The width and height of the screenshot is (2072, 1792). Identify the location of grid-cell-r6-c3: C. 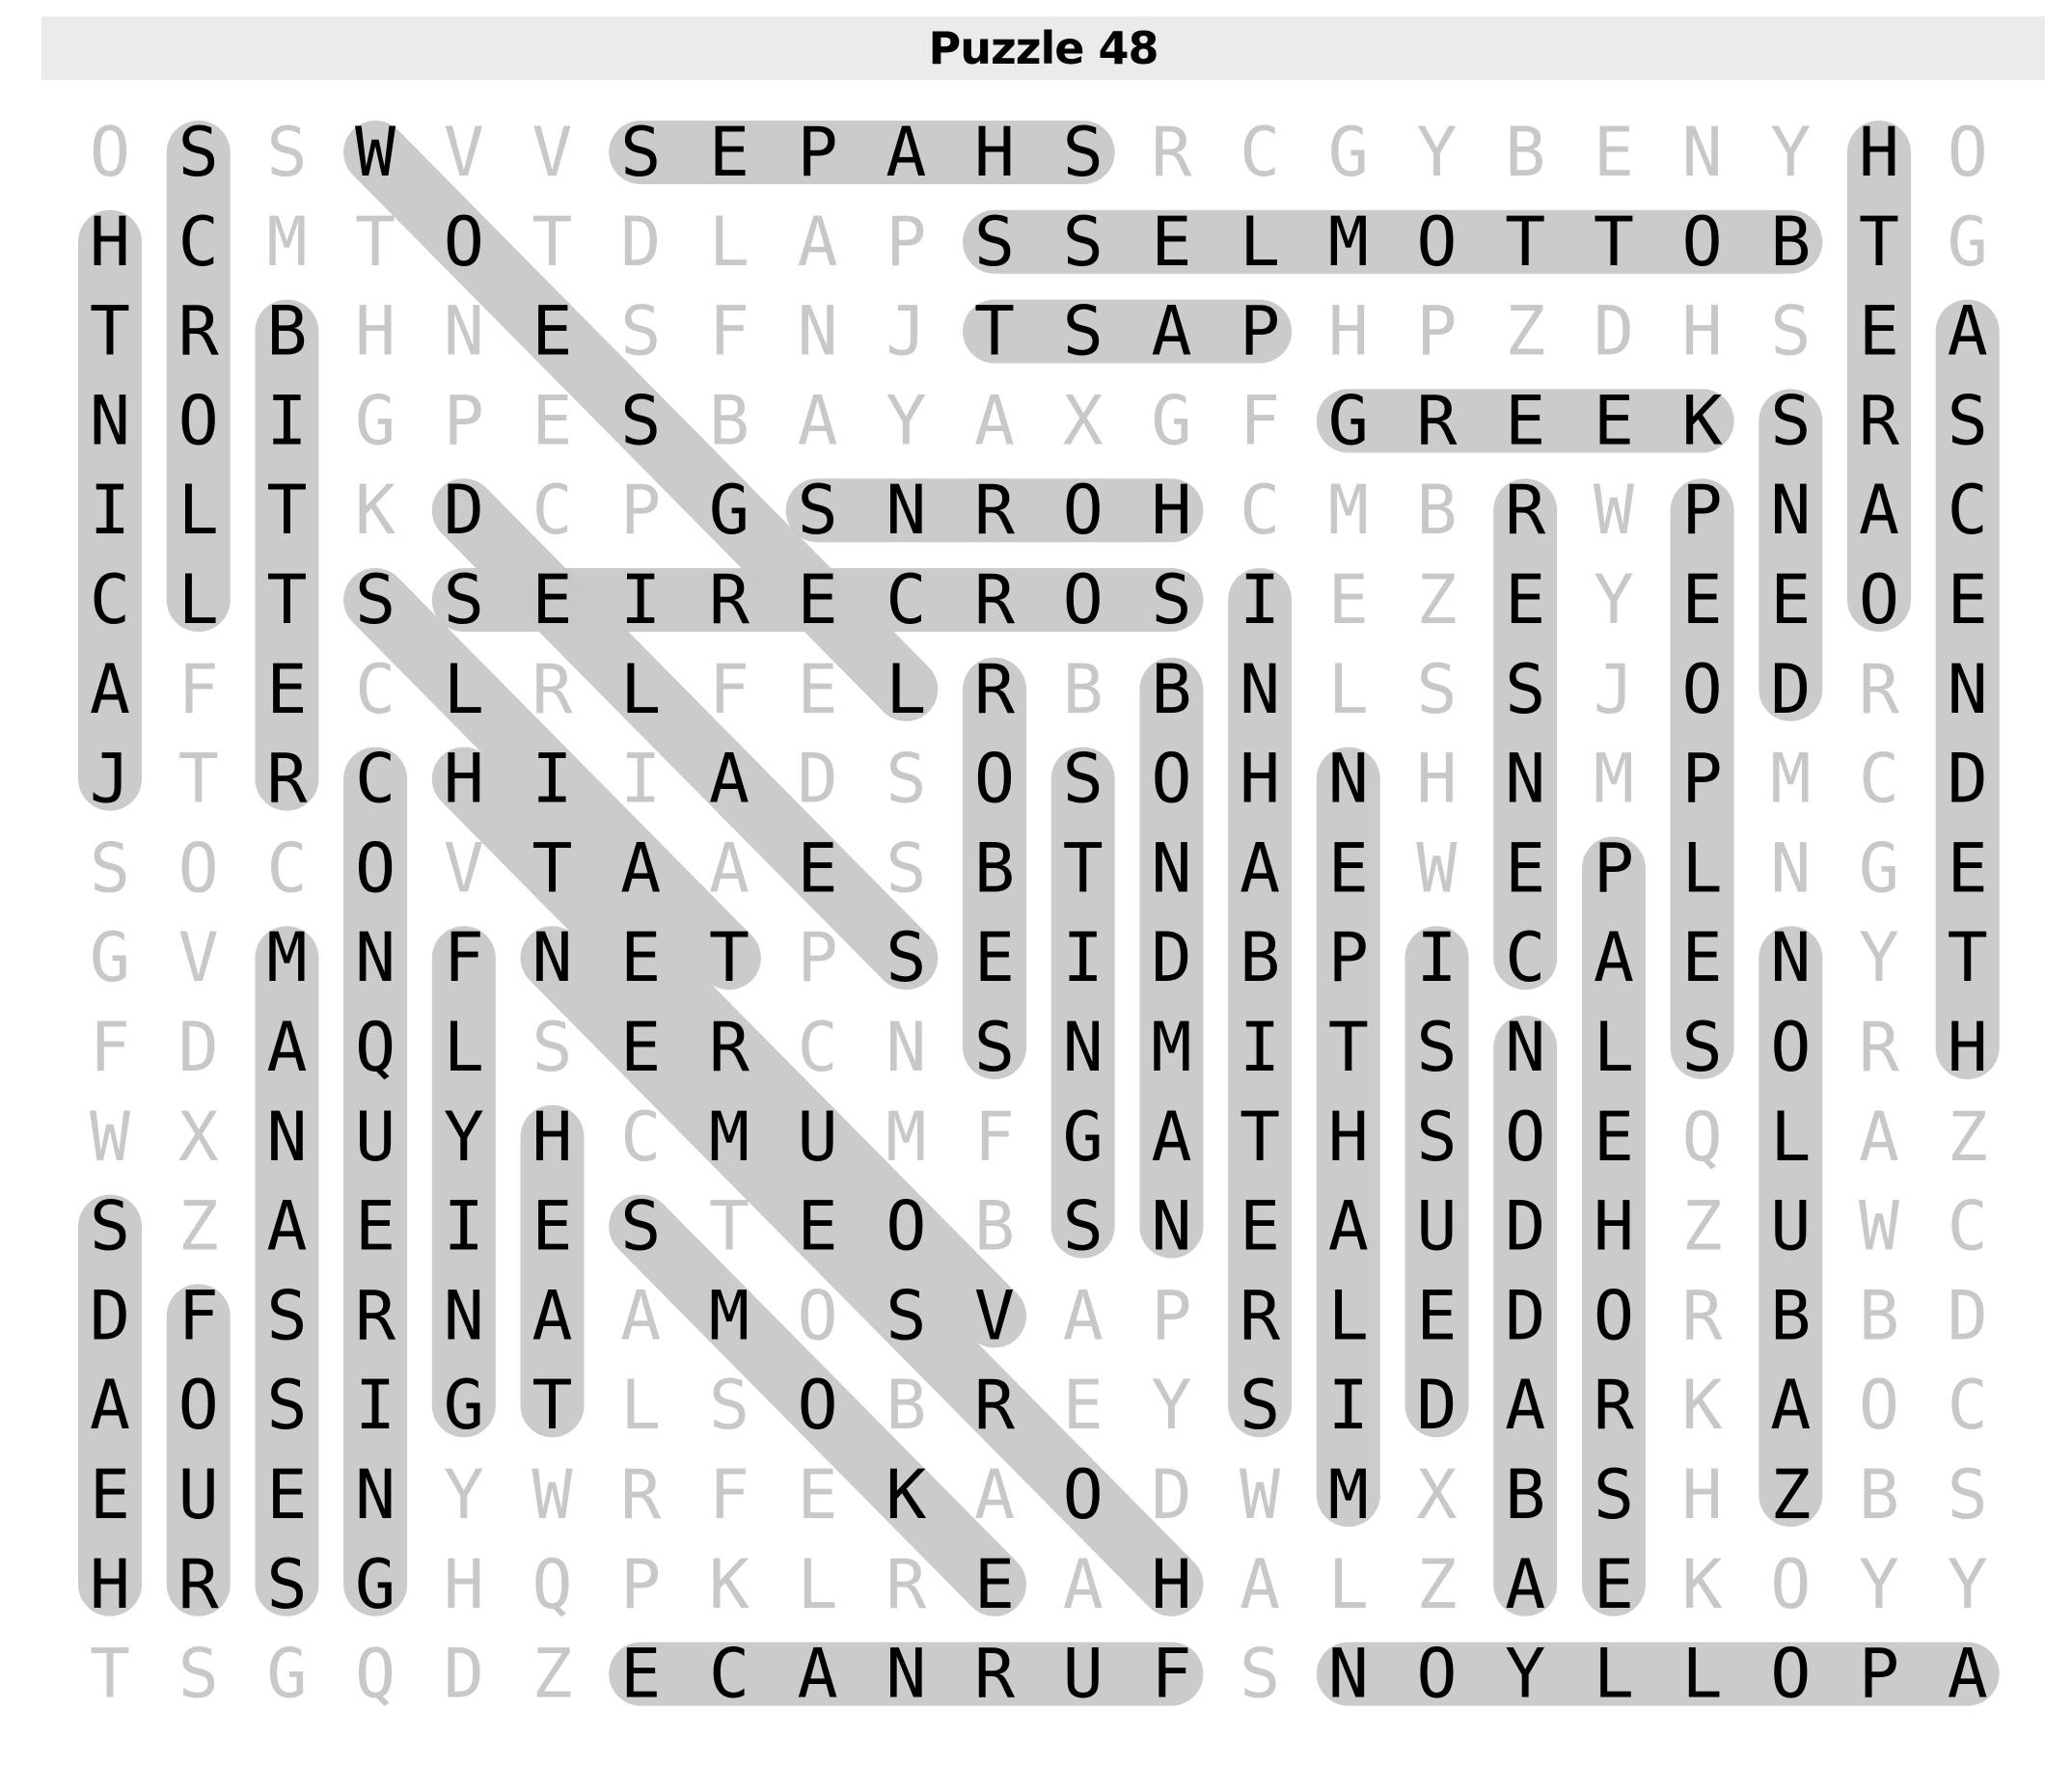
(375, 689).